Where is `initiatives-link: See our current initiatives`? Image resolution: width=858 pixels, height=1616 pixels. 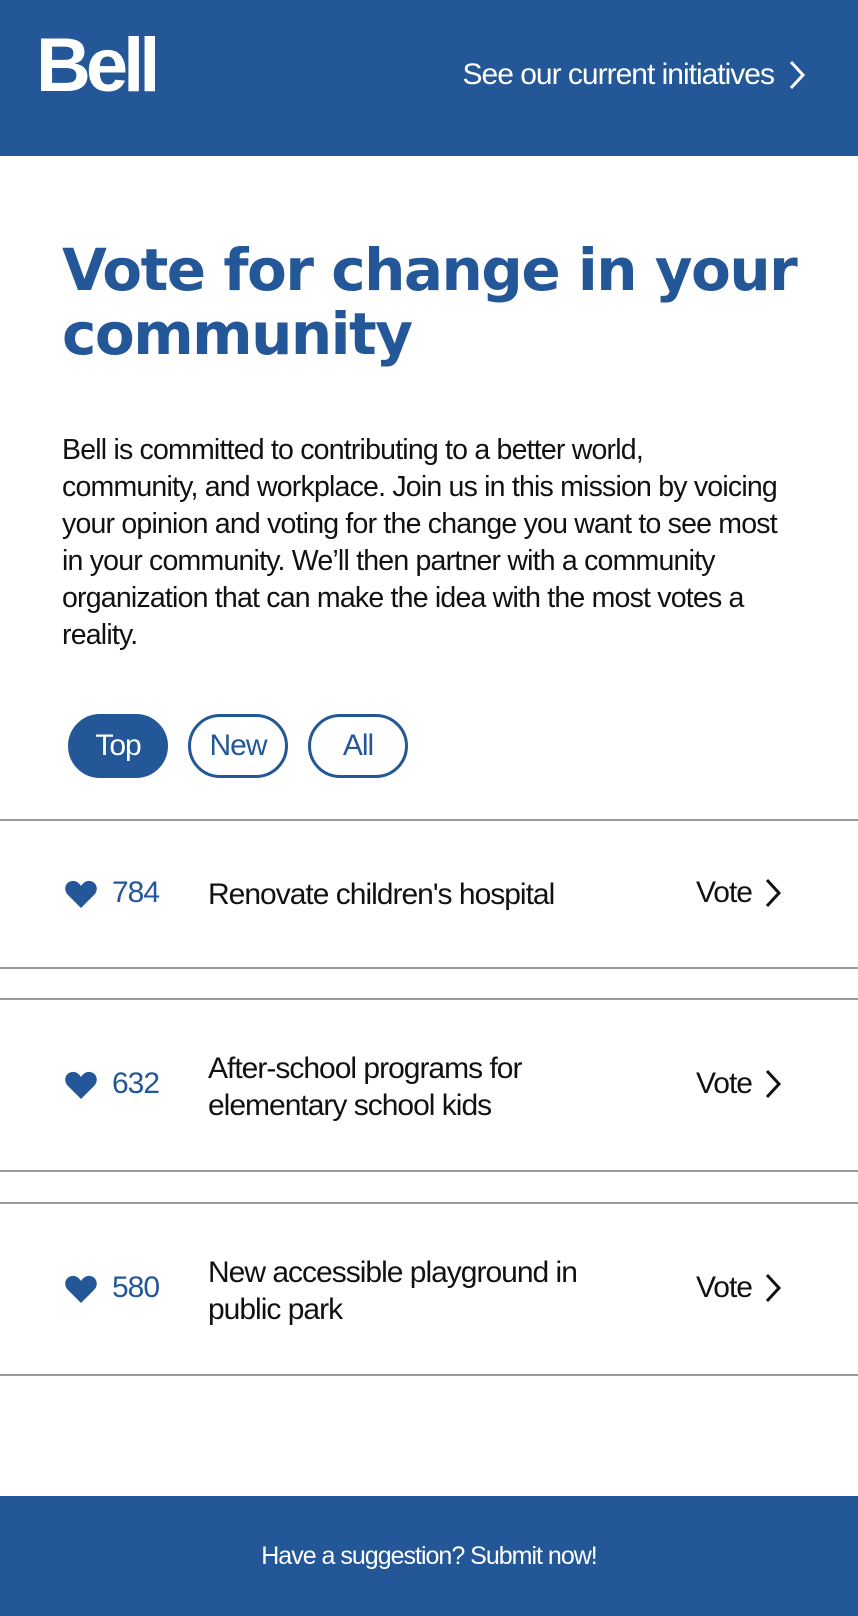
initiatives-link: See our current initiatives is located at coordinates (635, 75).